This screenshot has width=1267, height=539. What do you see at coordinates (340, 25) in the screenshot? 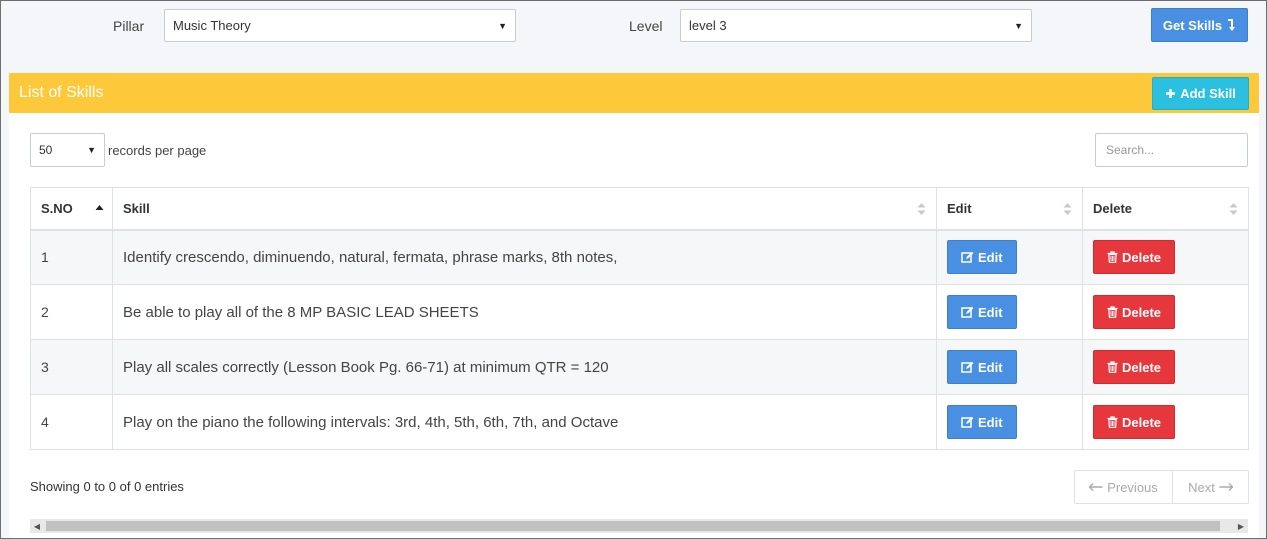
I see `pillar-select: Music Theory ▼` at bounding box center [340, 25].